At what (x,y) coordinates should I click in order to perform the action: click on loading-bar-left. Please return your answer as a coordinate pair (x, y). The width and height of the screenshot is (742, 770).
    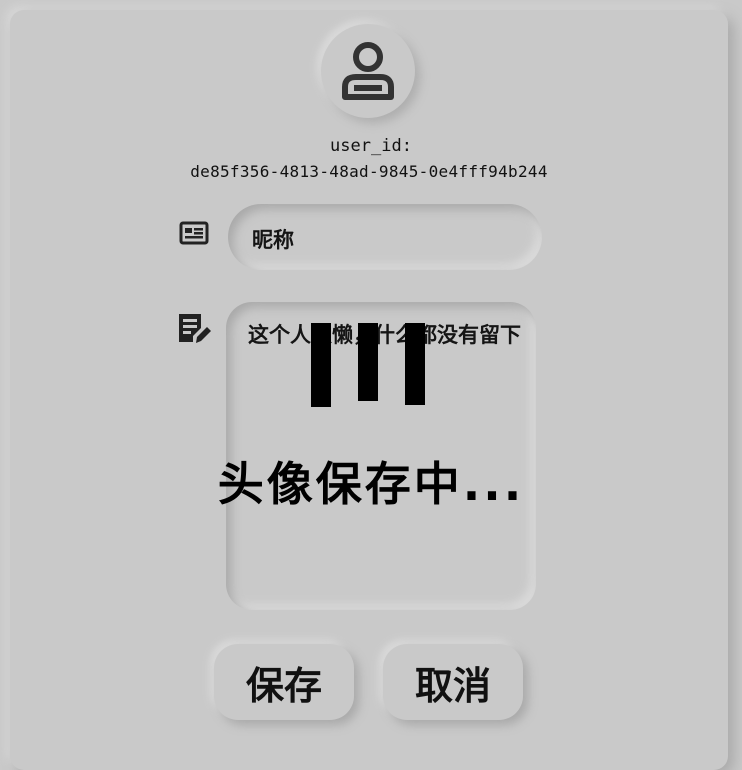
    Looking at the image, I should click on (321, 365).